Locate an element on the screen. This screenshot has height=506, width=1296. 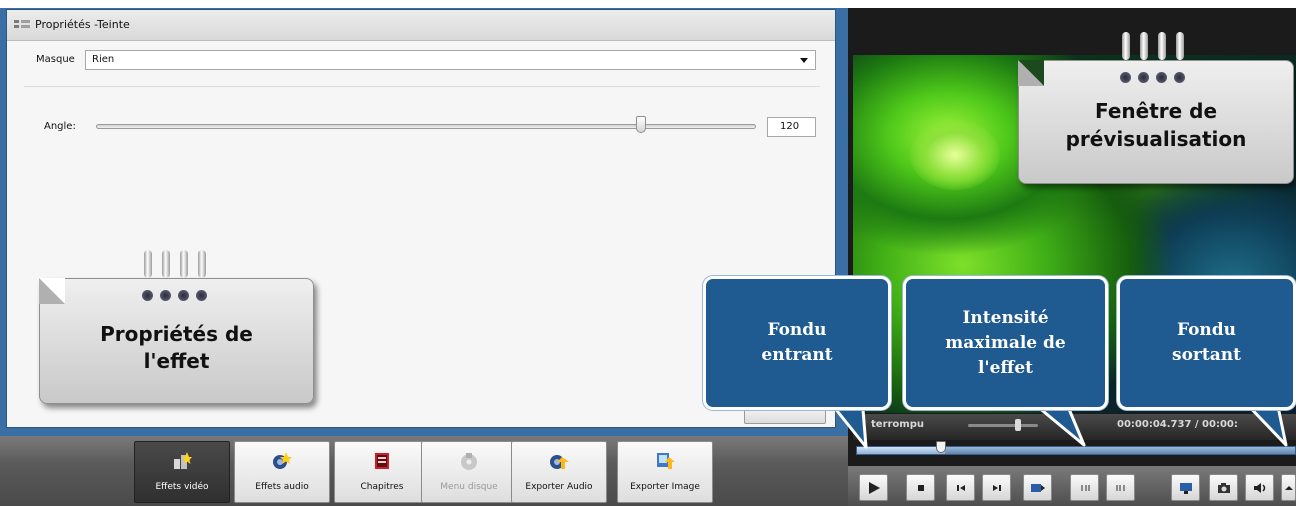
peak-intensity-callout: Intensité maximale de l'effet is located at coordinates (1005, 343).